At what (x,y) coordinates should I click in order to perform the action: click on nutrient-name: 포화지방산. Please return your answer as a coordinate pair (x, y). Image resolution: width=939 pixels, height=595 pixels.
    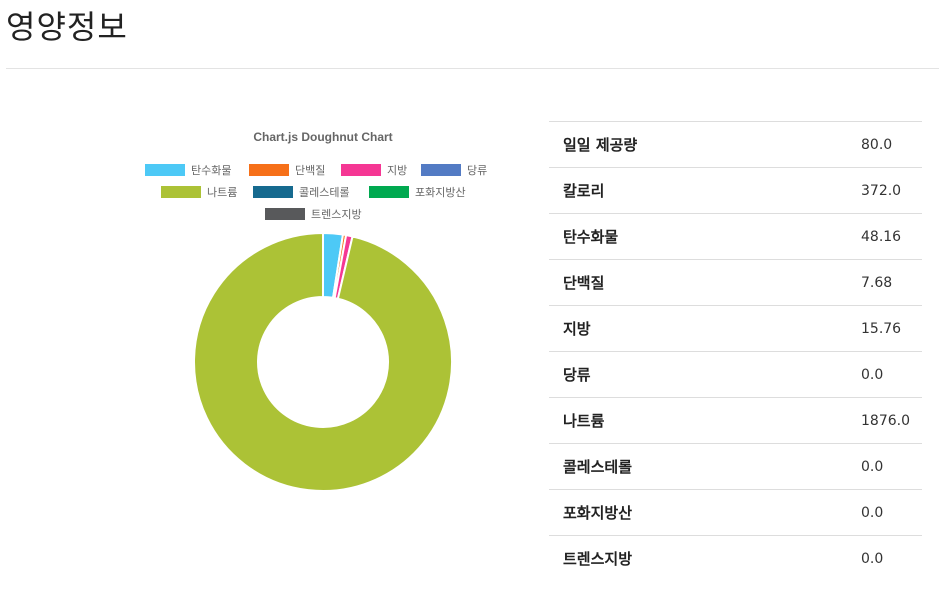
    Looking at the image, I should click on (705, 512).